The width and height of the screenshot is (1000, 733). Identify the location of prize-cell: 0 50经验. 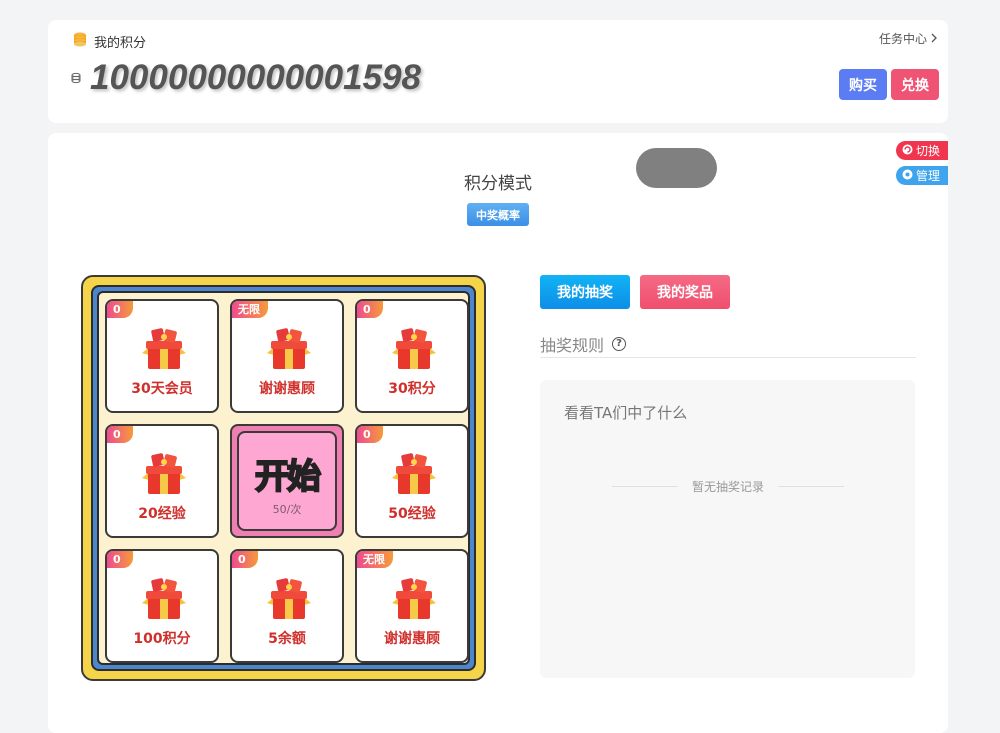
(412, 481).